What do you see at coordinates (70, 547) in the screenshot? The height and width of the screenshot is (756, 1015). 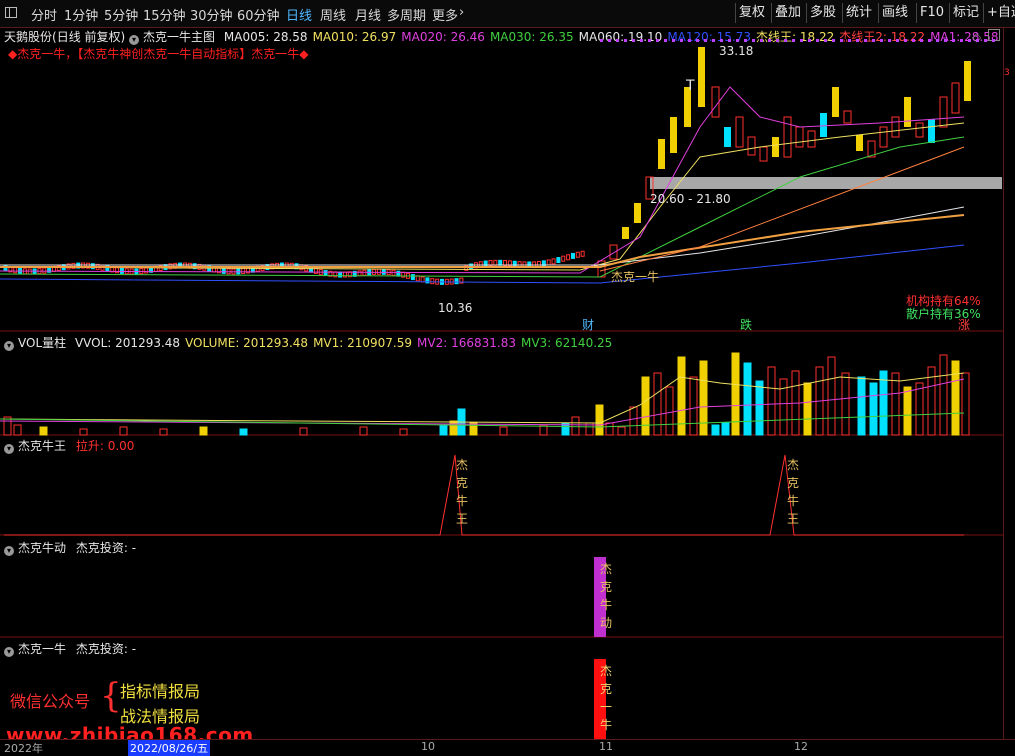 I see `panel-niudong-title: ▾ 杰克牛动 杰克投资: -` at bounding box center [70, 547].